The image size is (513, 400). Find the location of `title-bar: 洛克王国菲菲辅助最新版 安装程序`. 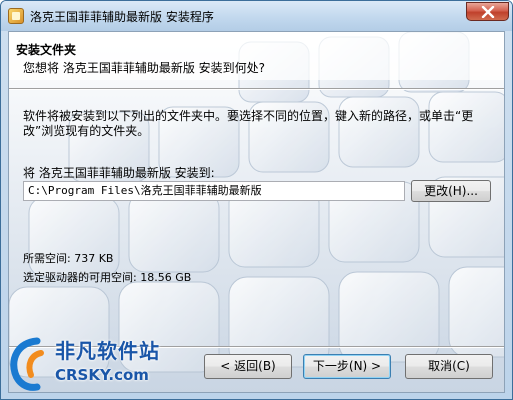

title-bar: 洛克王国菲菲辅助最新版 安装程序 is located at coordinates (256, 16).